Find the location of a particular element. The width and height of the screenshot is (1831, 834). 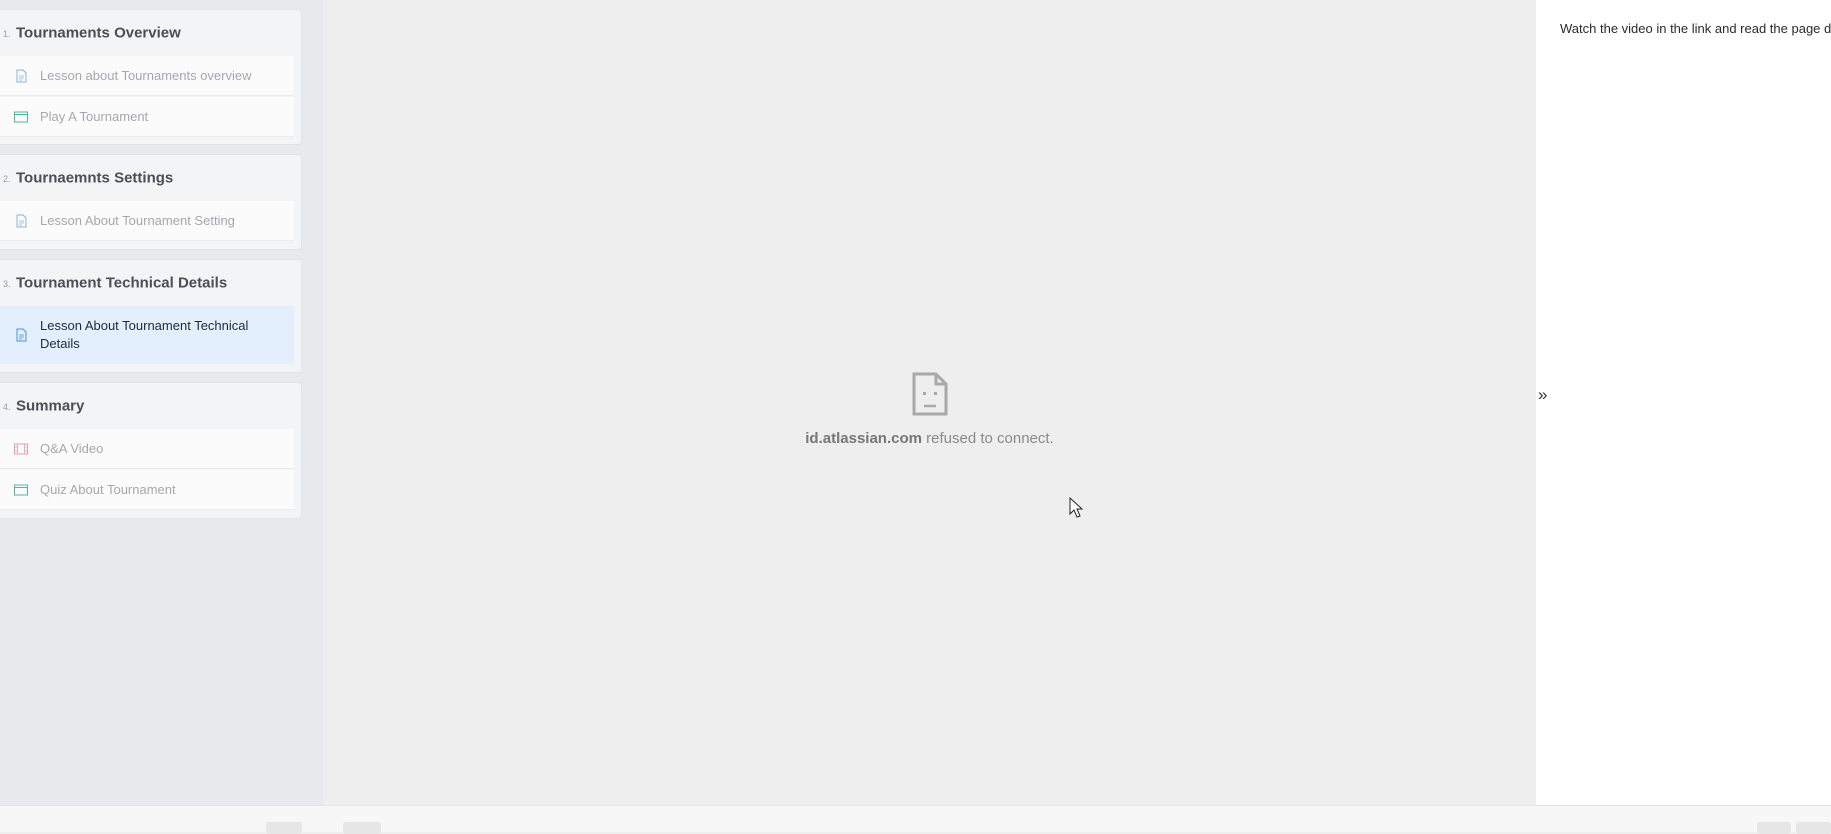

lesson-label: Play A Tournament is located at coordinates (94, 116).